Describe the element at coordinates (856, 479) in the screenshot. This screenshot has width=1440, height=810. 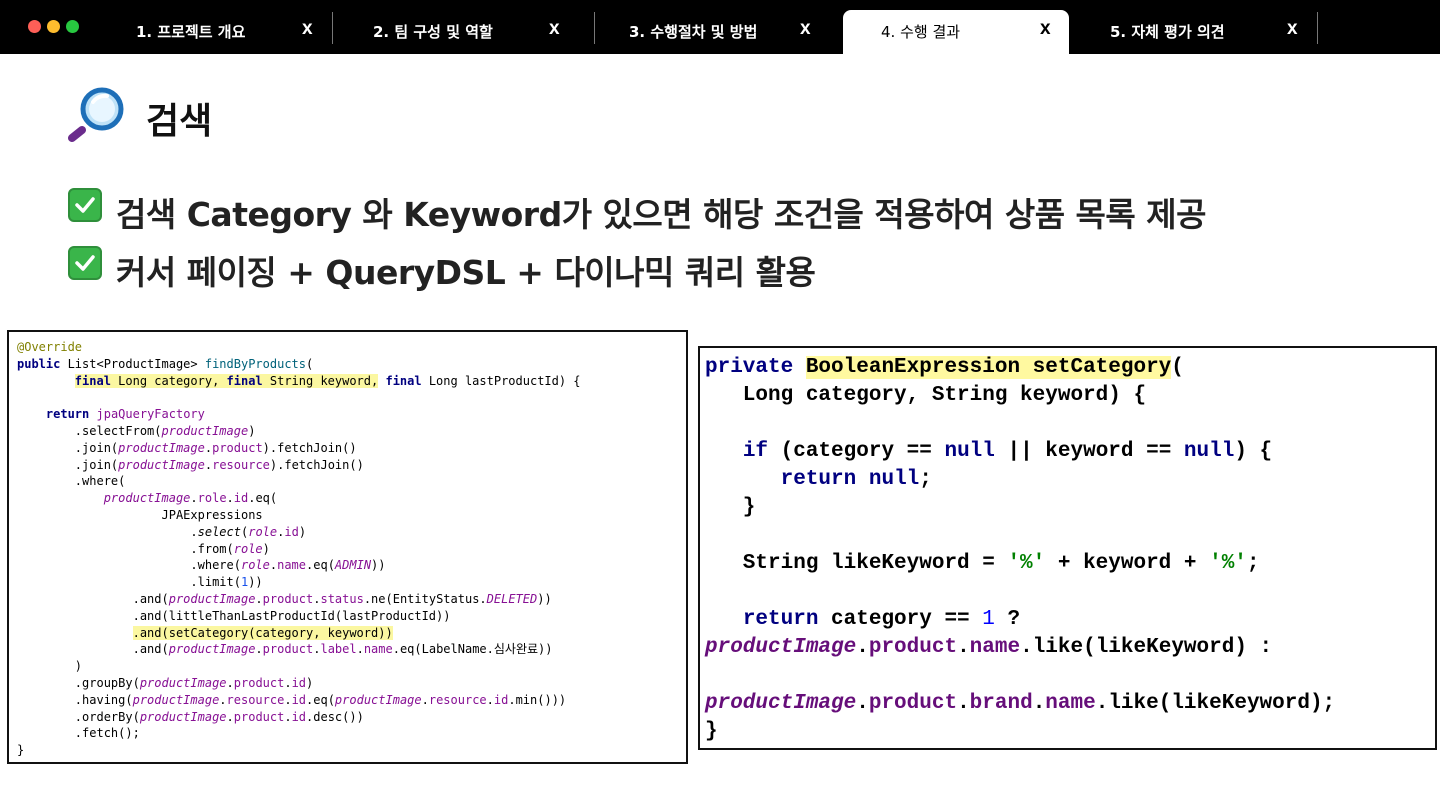
I see `code-line: return null;` at that location.